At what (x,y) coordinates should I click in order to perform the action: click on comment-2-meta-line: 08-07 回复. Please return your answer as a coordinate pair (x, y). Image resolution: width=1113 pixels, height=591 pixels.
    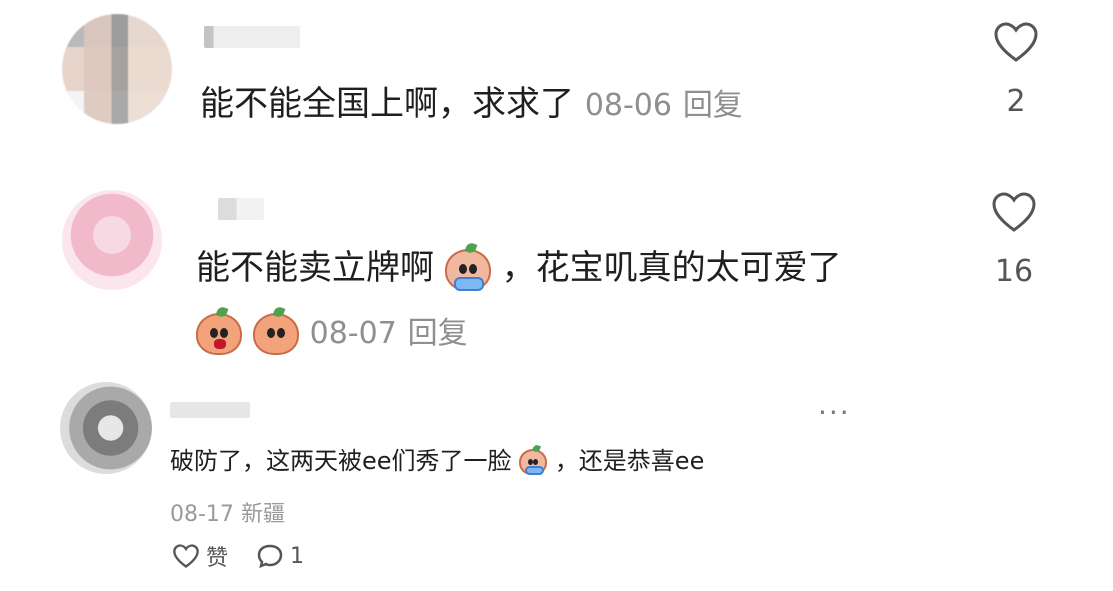
    Looking at the image, I should click on (332, 333).